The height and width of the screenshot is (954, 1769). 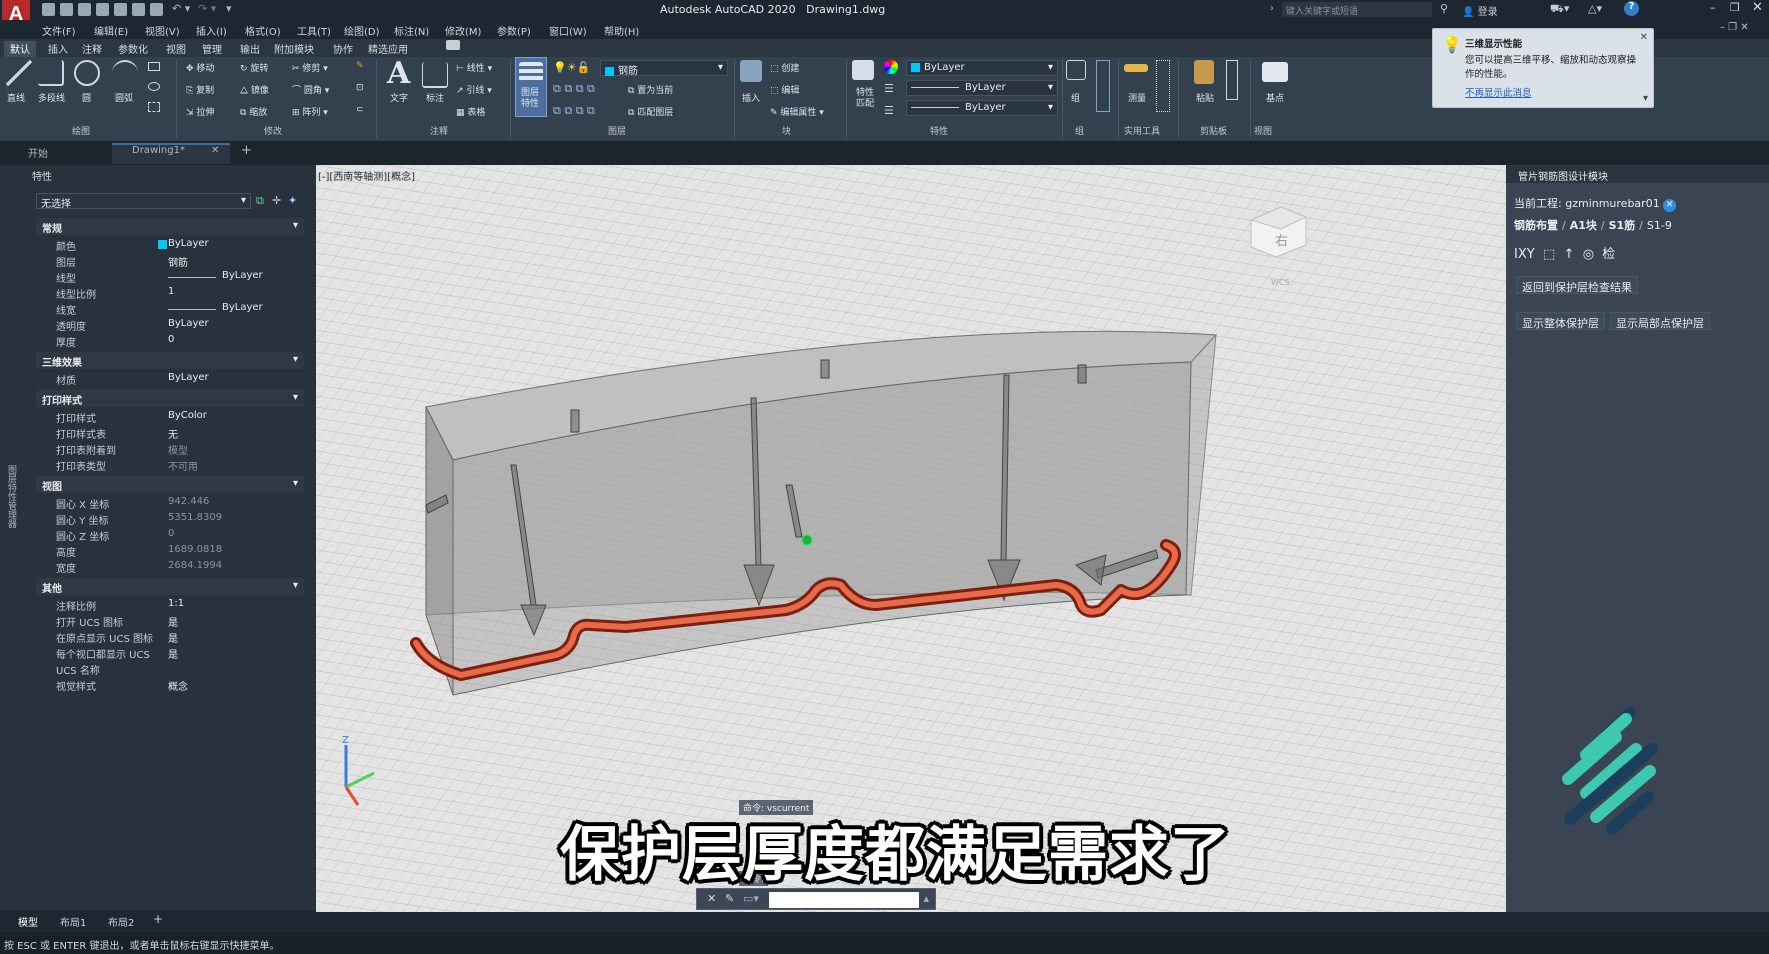 What do you see at coordinates (181, 8) in the screenshot?
I see `undo-icon: ↶ ▾` at bounding box center [181, 8].